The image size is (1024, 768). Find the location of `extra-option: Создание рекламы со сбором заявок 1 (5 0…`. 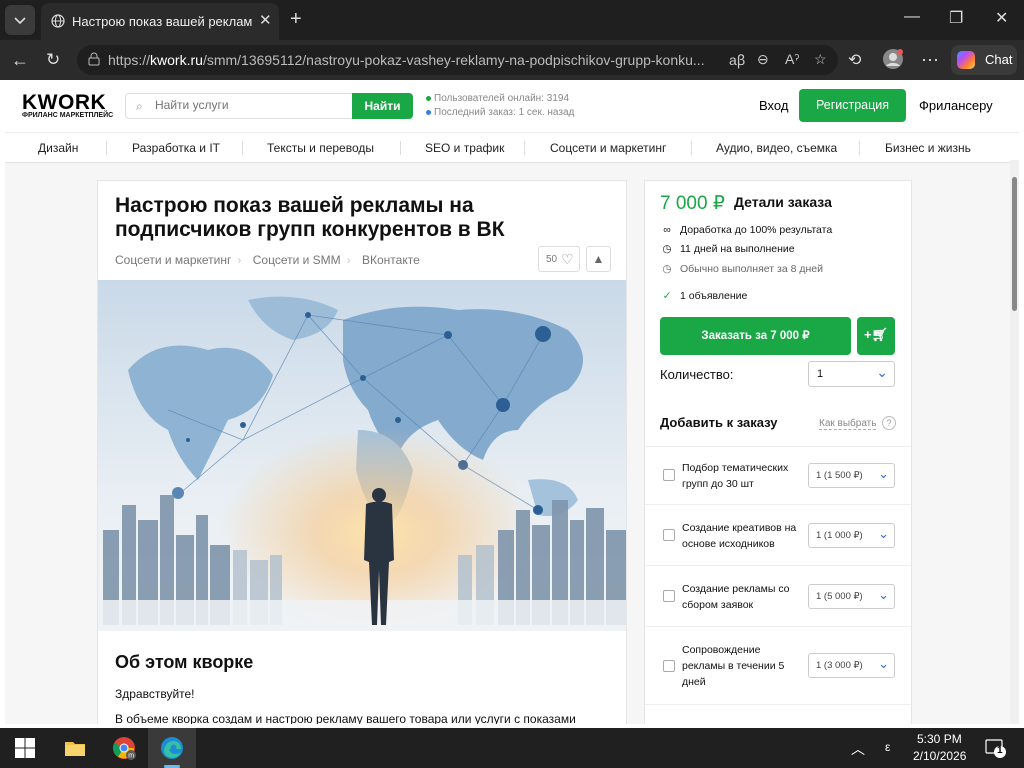

extra-option: Создание рекламы со сбором заявок 1 (5 0… is located at coordinates (778, 595).